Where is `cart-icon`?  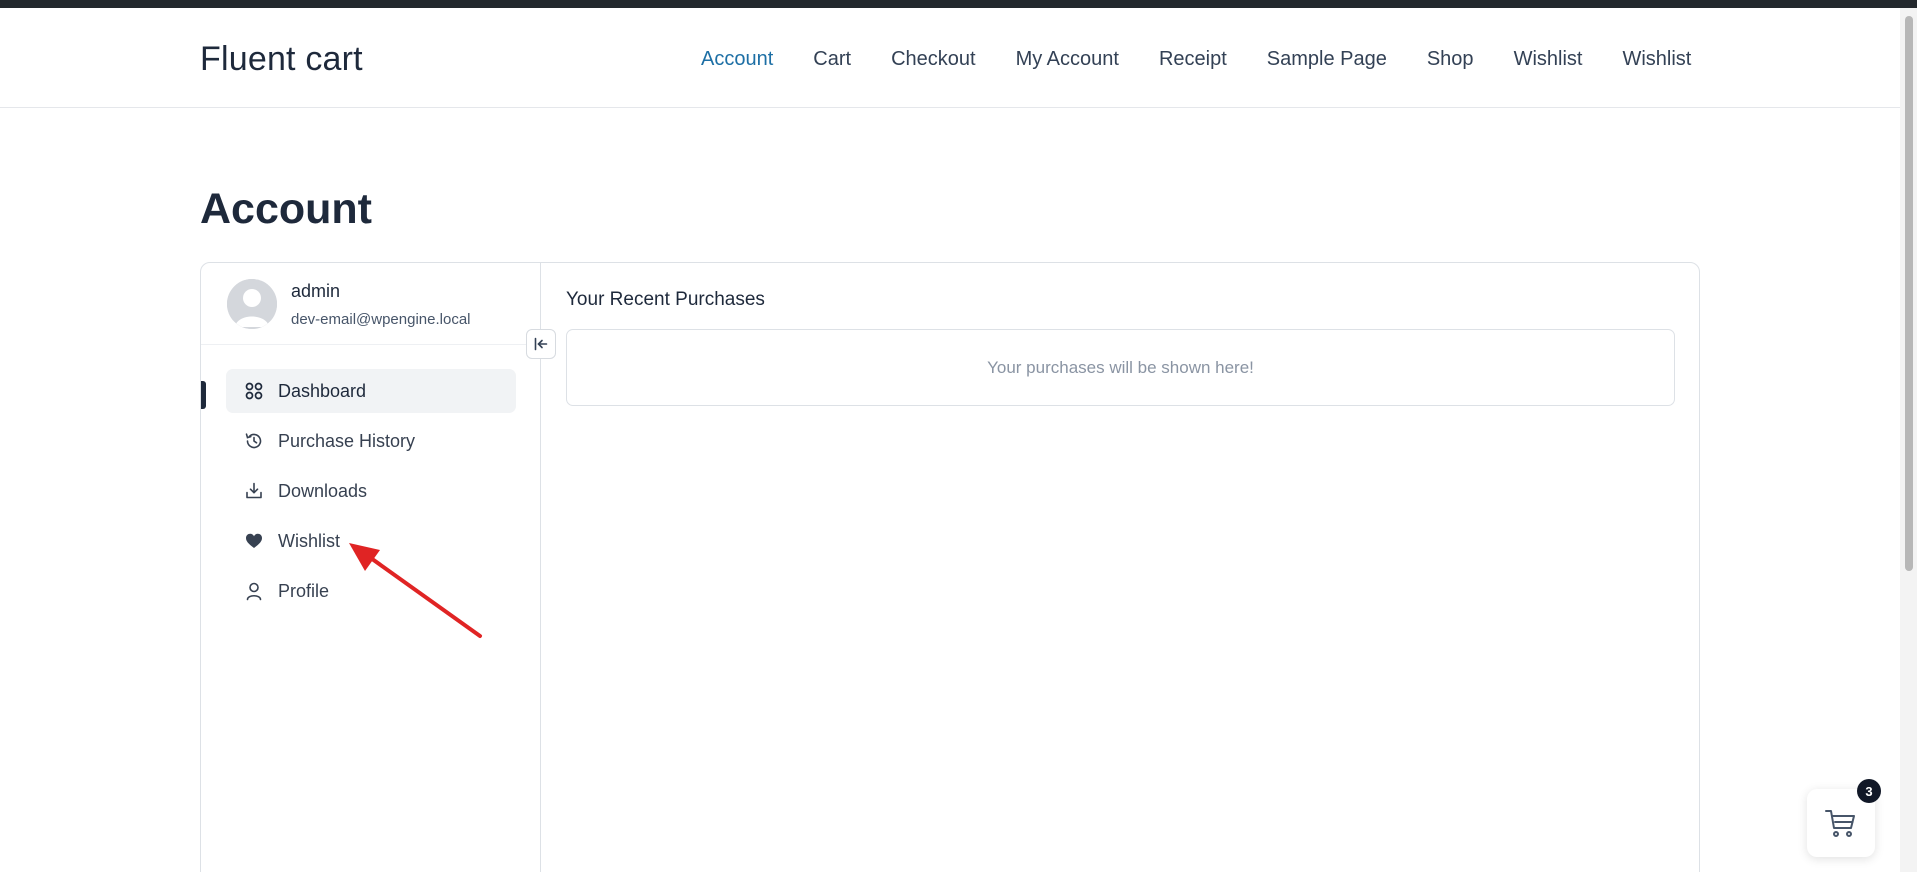
cart-icon is located at coordinates (1840, 823).